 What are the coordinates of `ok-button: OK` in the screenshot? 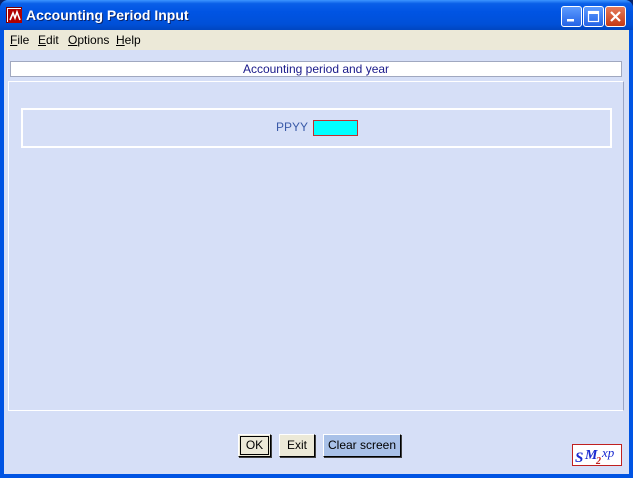 It's located at (254, 445).